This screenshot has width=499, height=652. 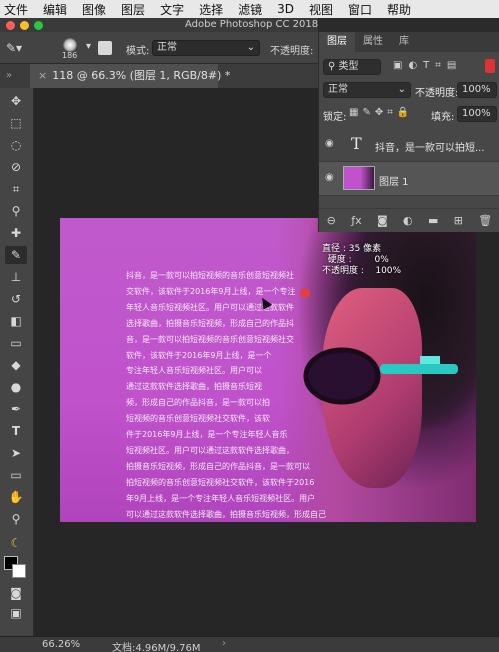 I want to click on menu-file: 文件, so click(x=16, y=9).